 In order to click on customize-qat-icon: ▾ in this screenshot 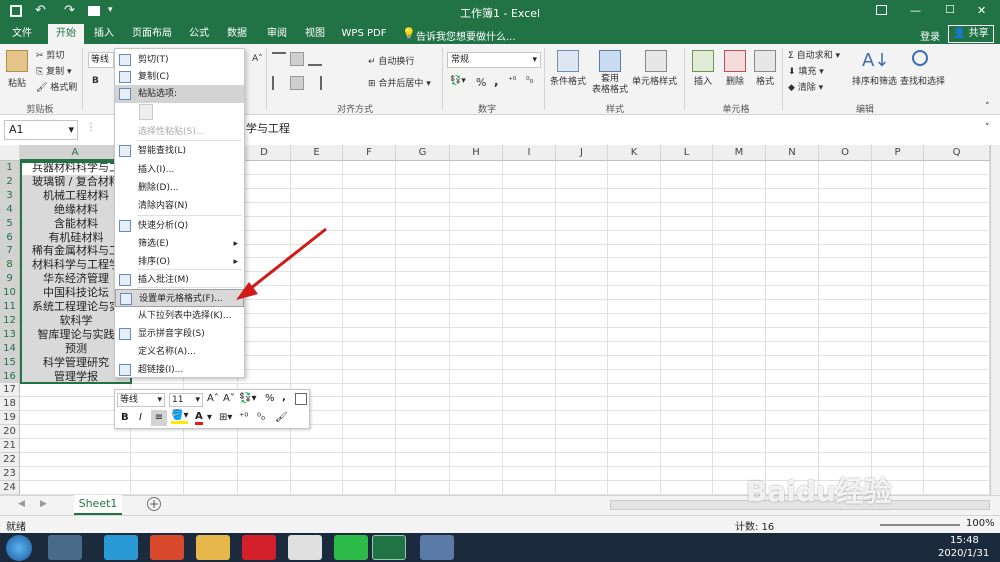, I will do `click(110, 10)`.